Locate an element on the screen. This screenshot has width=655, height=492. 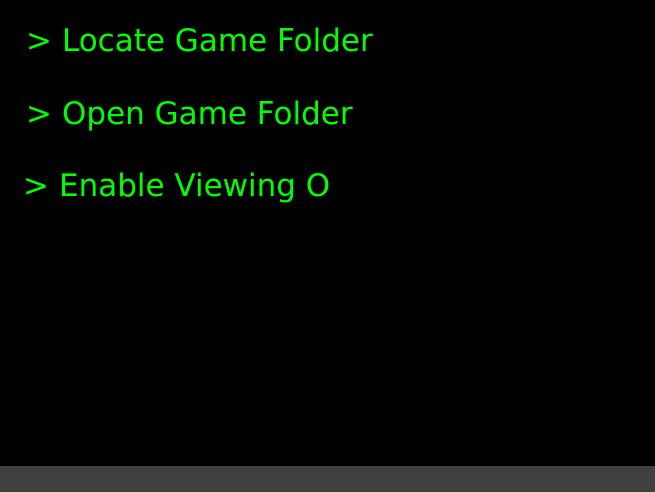
menu-item-label: Locate Game Folder is located at coordinates (217, 41).